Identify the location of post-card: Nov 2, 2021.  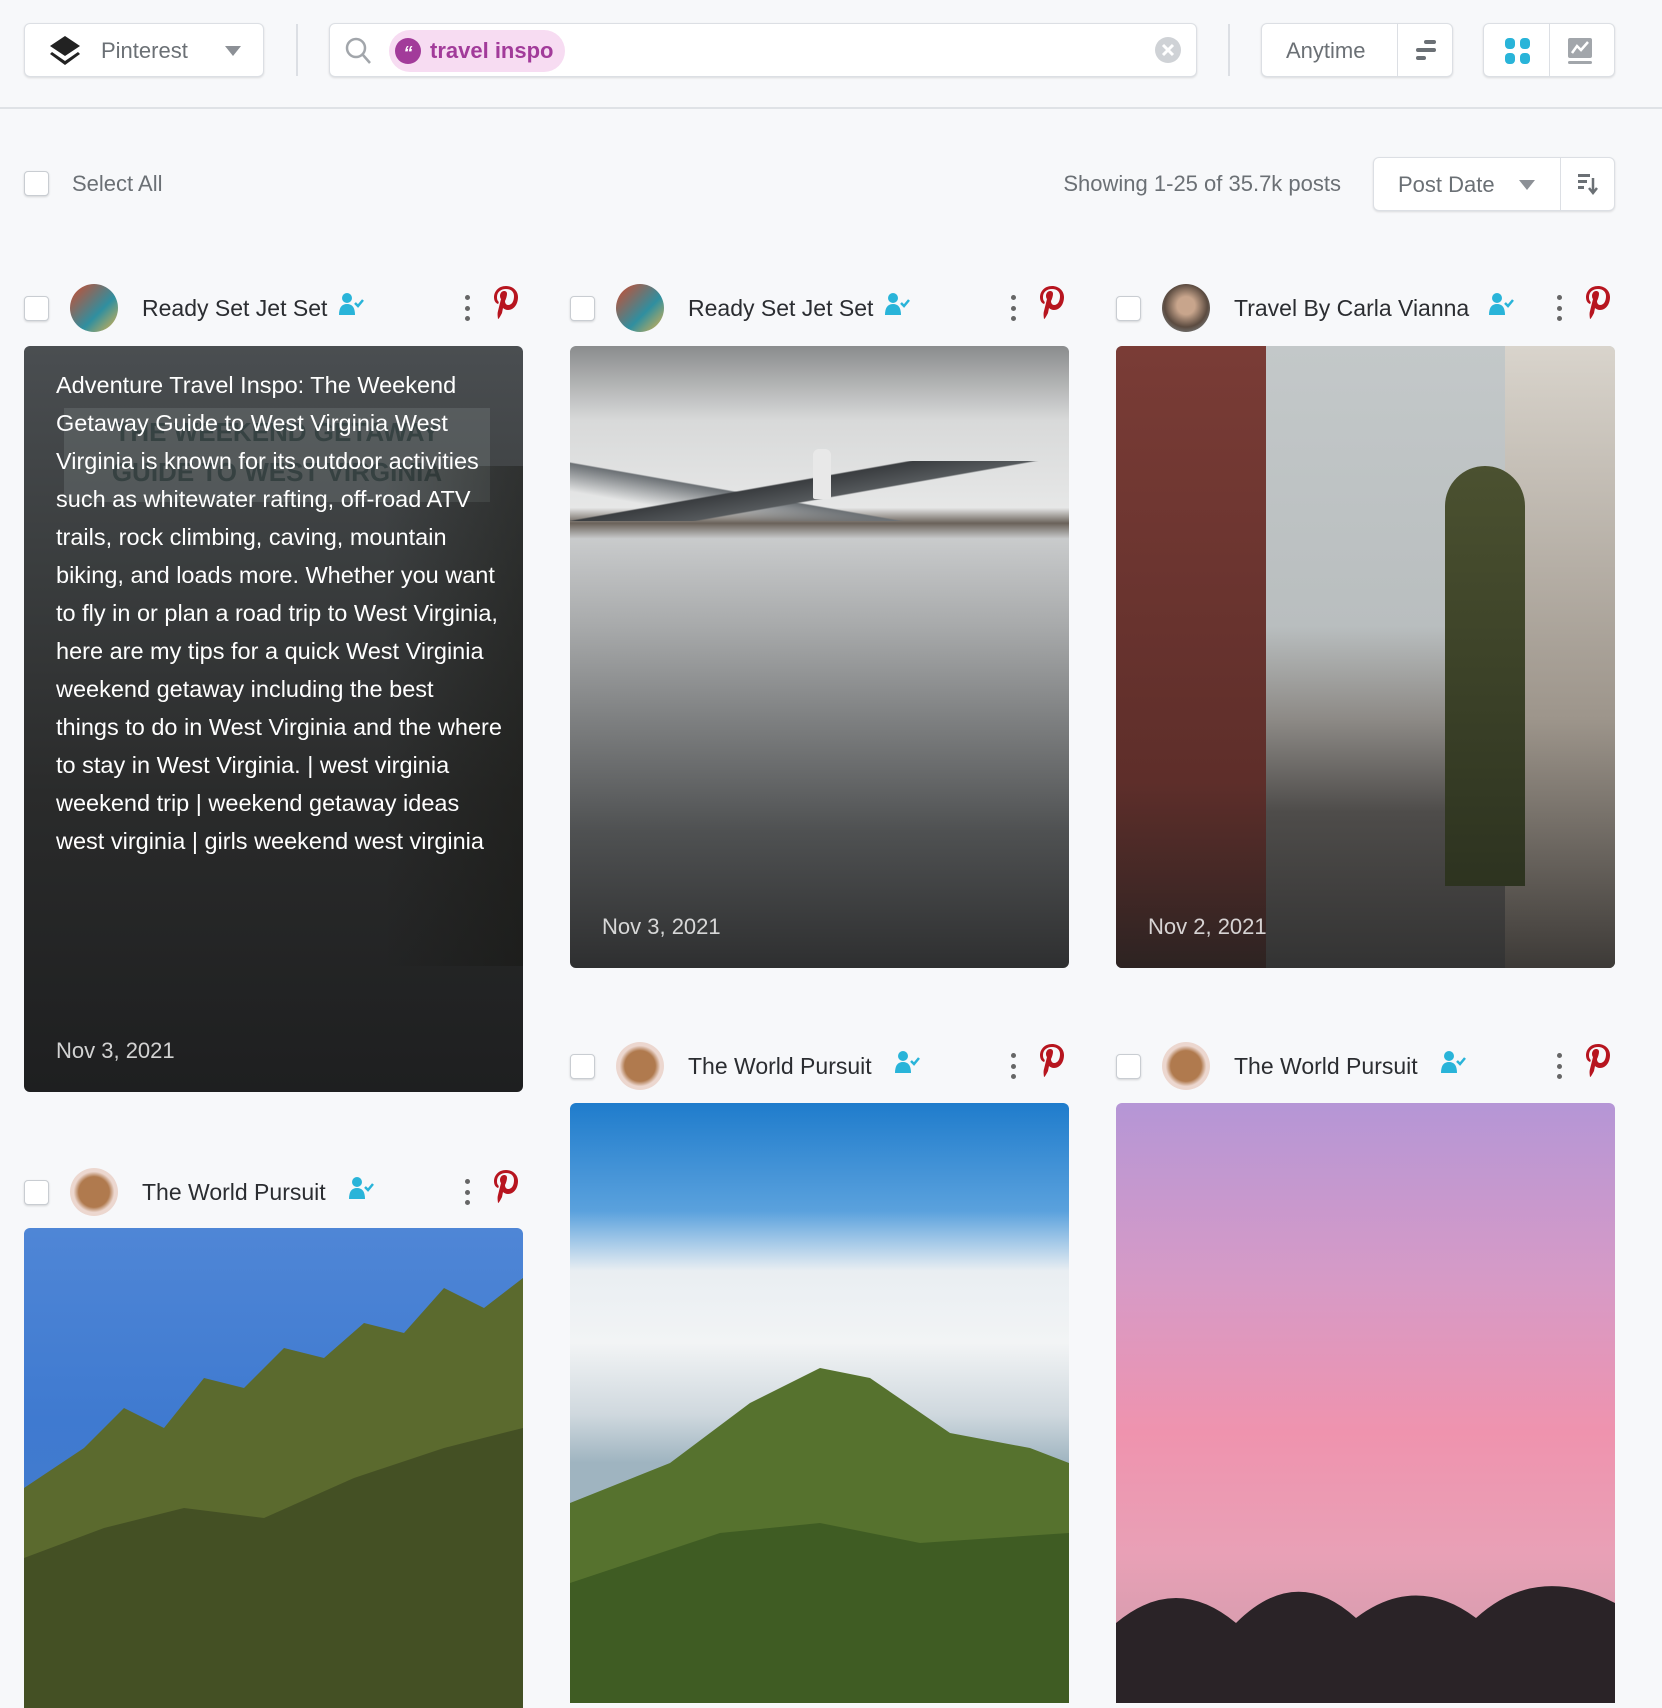
(1365, 657).